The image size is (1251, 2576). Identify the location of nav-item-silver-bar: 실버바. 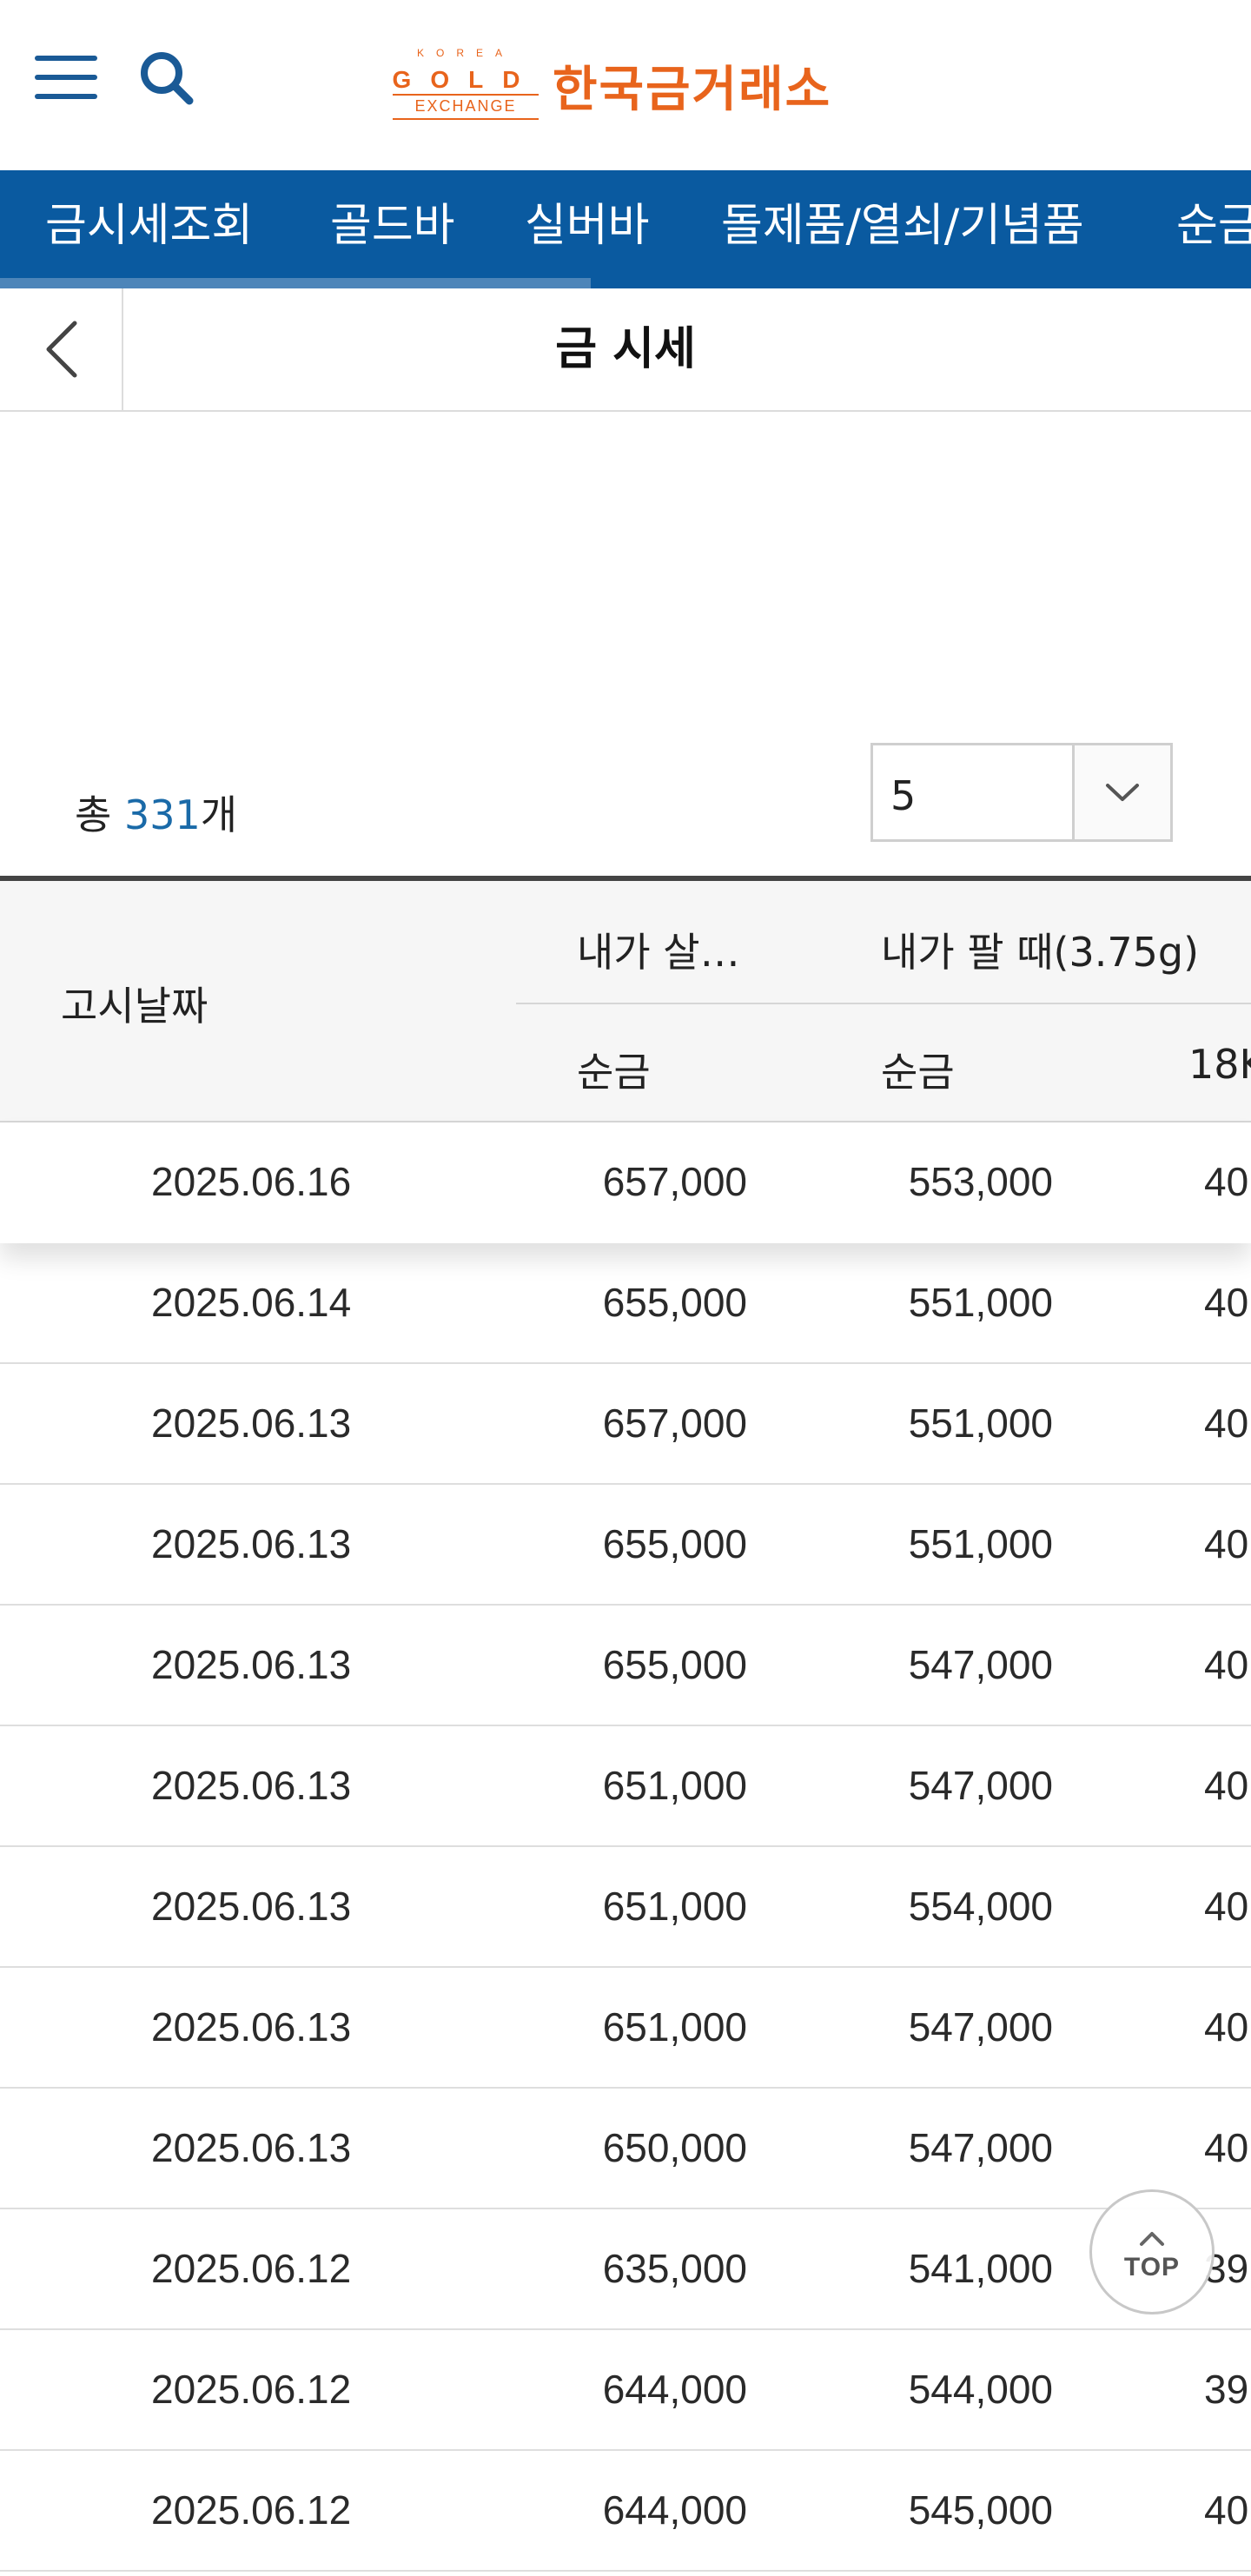
(587, 225).